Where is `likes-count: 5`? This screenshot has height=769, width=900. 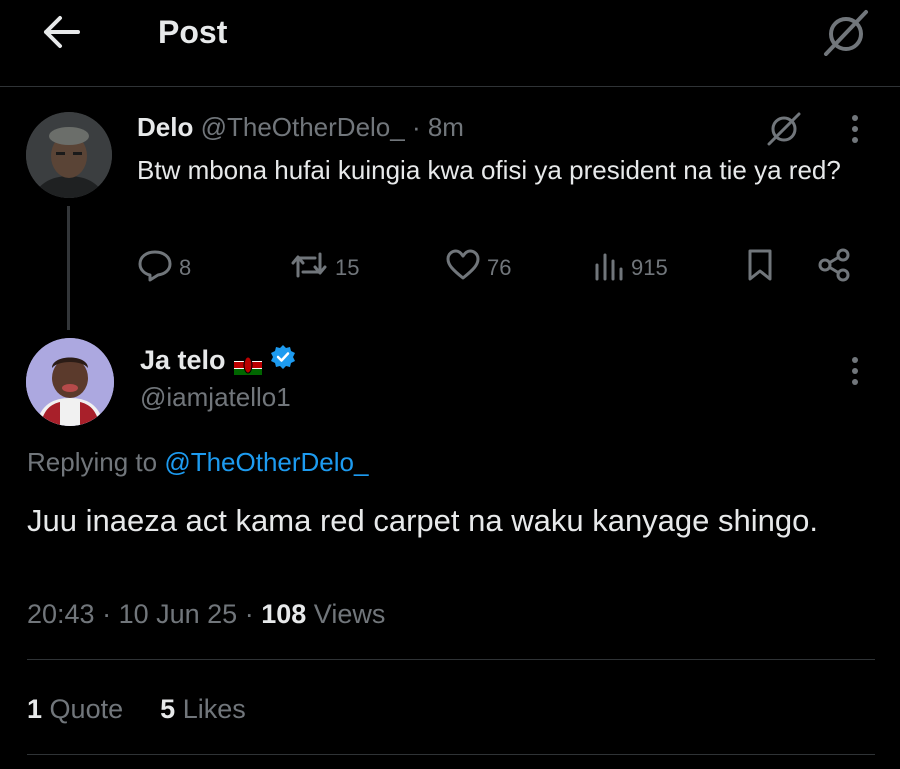
likes-count: 5 is located at coordinates (168, 709).